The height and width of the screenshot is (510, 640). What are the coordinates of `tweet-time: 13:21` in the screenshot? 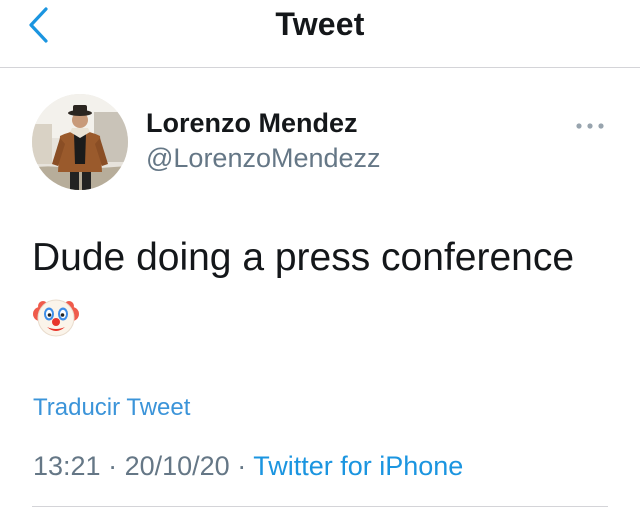 It's located at (67, 466).